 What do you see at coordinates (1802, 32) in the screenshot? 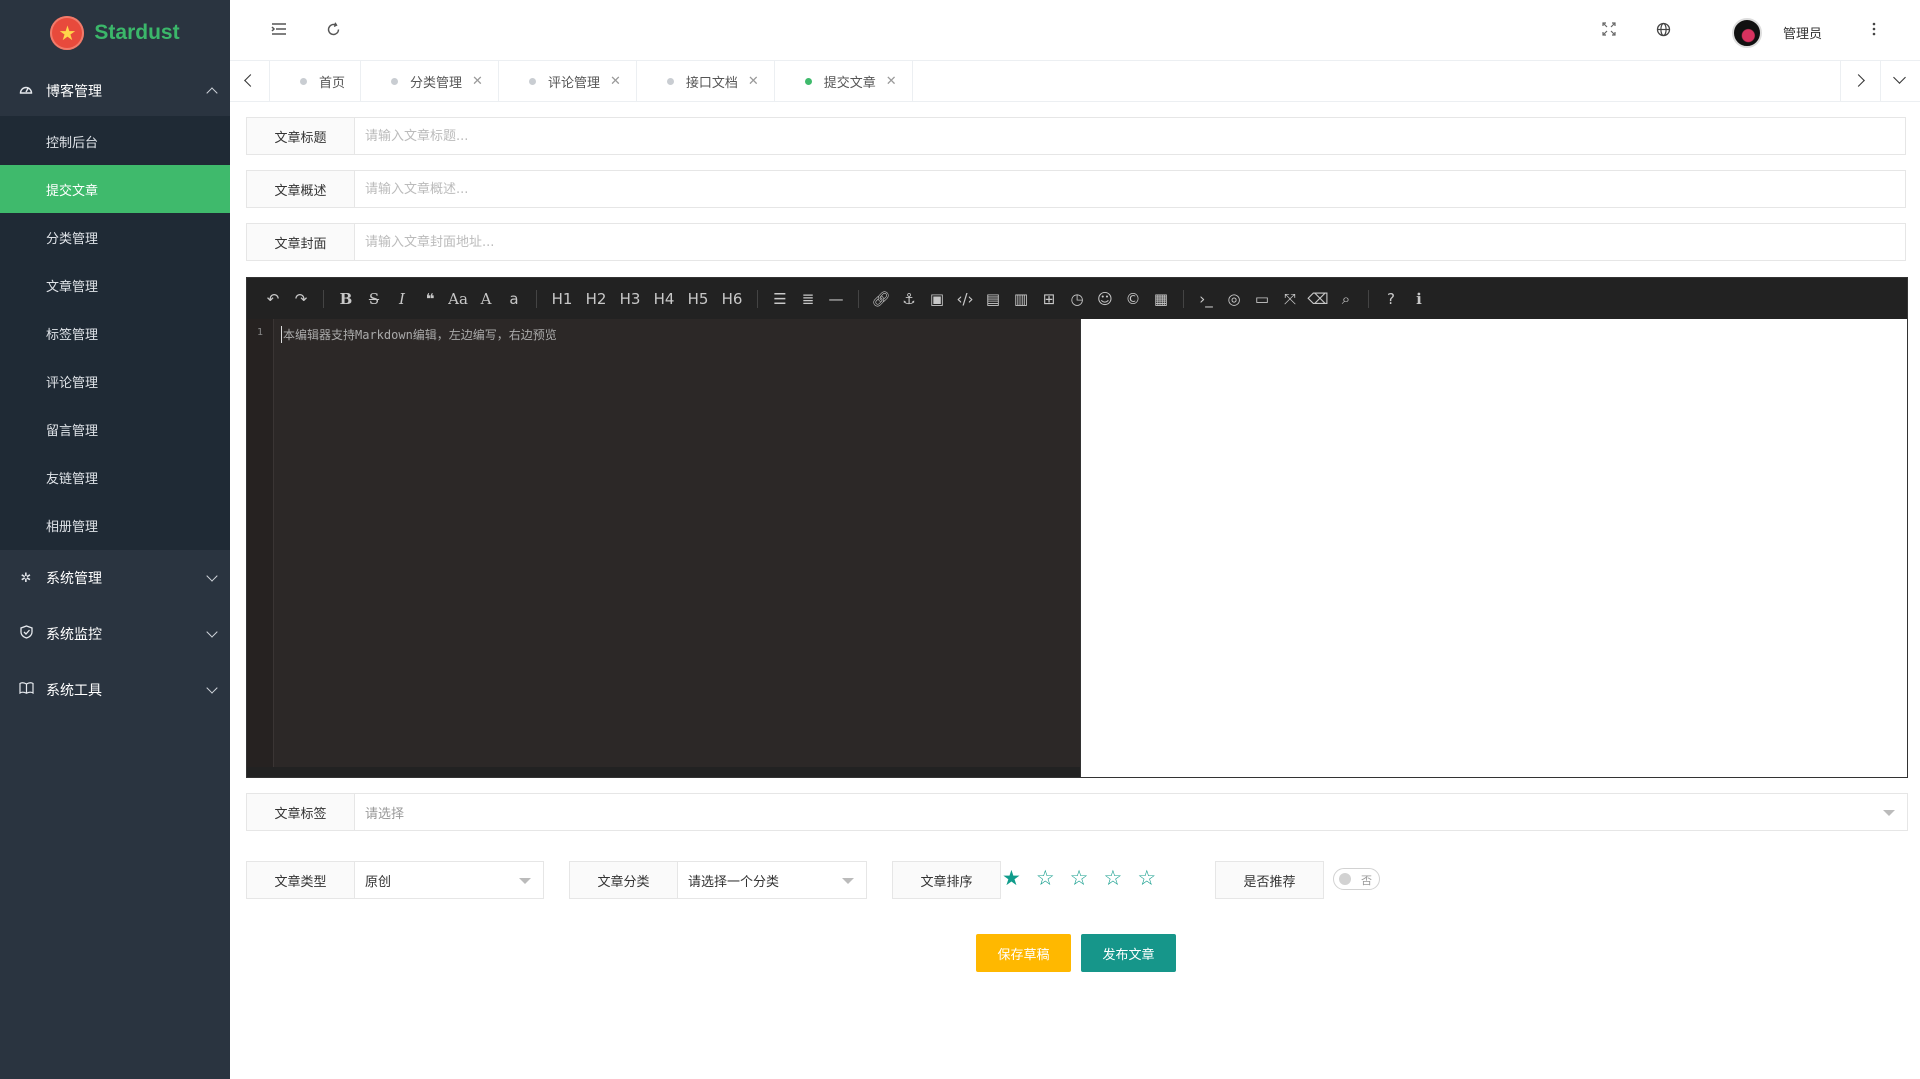
I see `user-name: 管理员` at bounding box center [1802, 32].